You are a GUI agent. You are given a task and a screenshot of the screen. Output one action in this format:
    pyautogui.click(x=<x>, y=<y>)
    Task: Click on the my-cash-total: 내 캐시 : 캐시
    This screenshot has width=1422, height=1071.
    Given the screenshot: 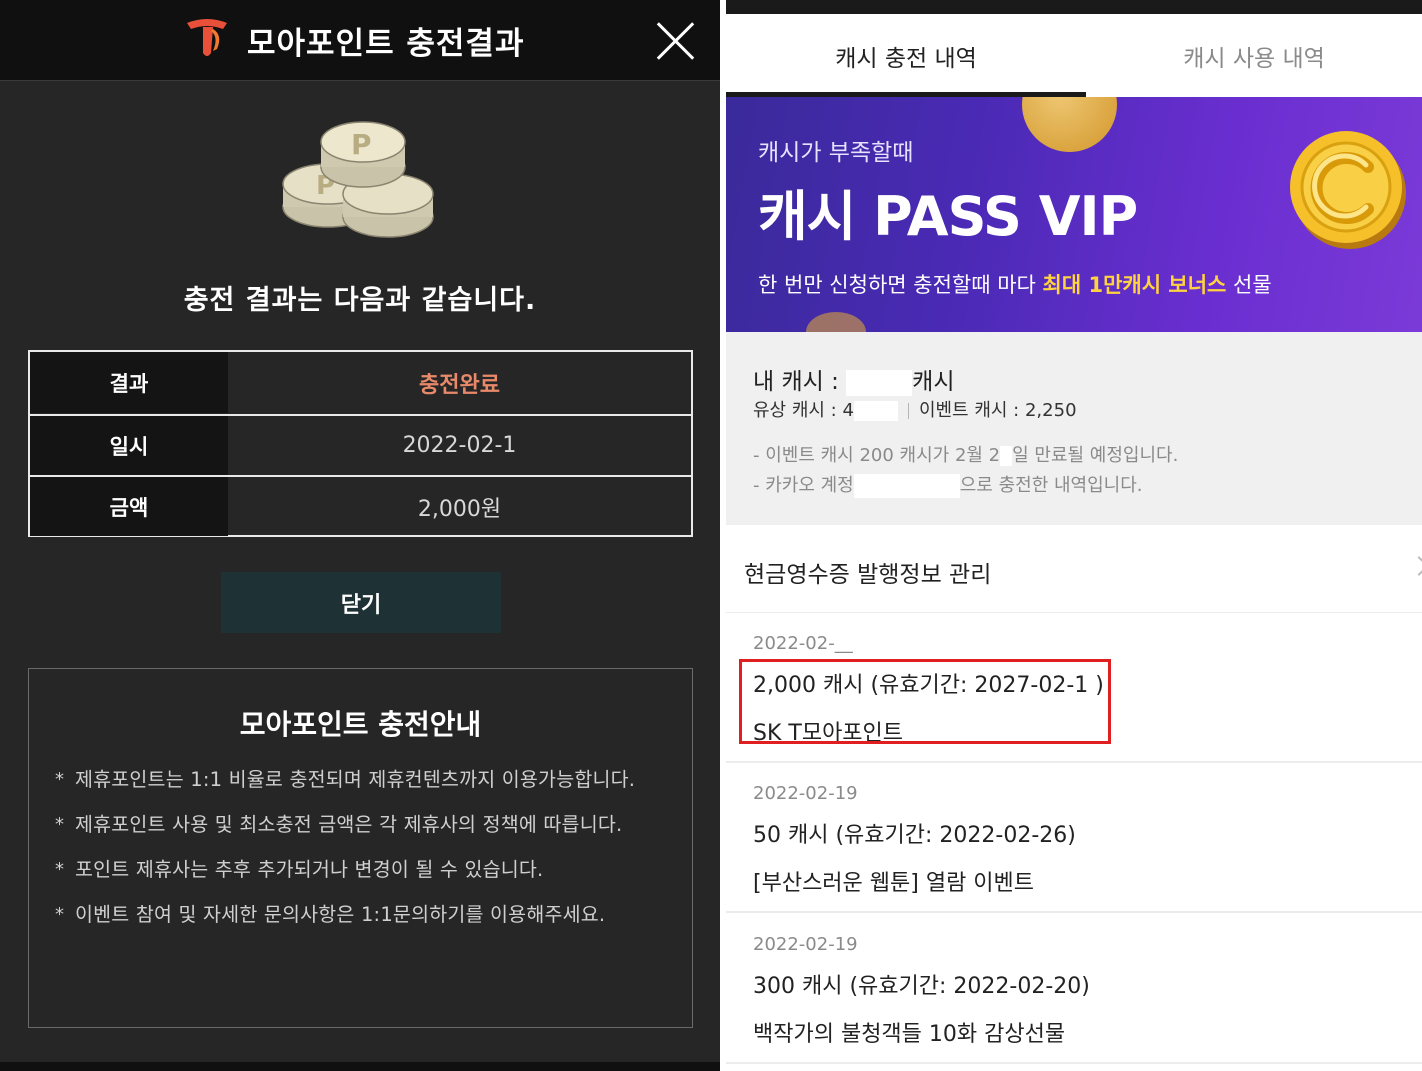 What is the action you would take?
    pyautogui.click(x=854, y=379)
    